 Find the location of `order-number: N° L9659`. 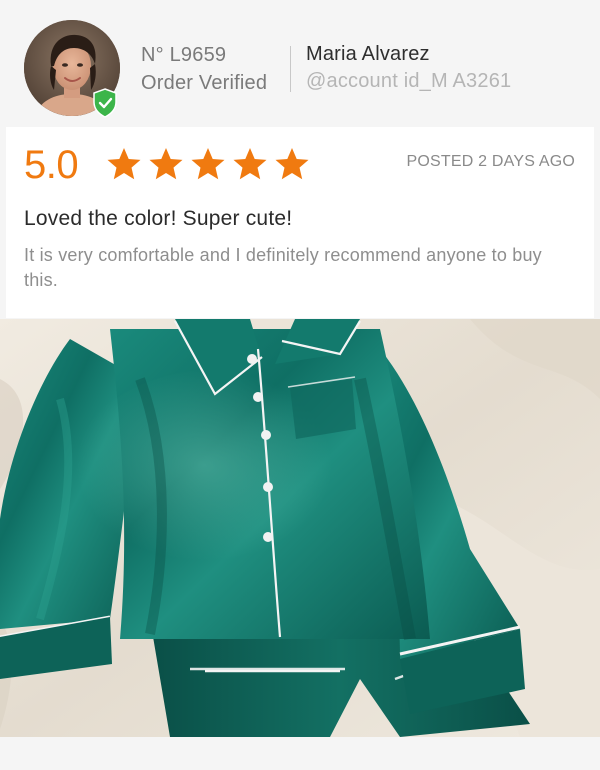

order-number: N° L9659 is located at coordinates (184, 55).